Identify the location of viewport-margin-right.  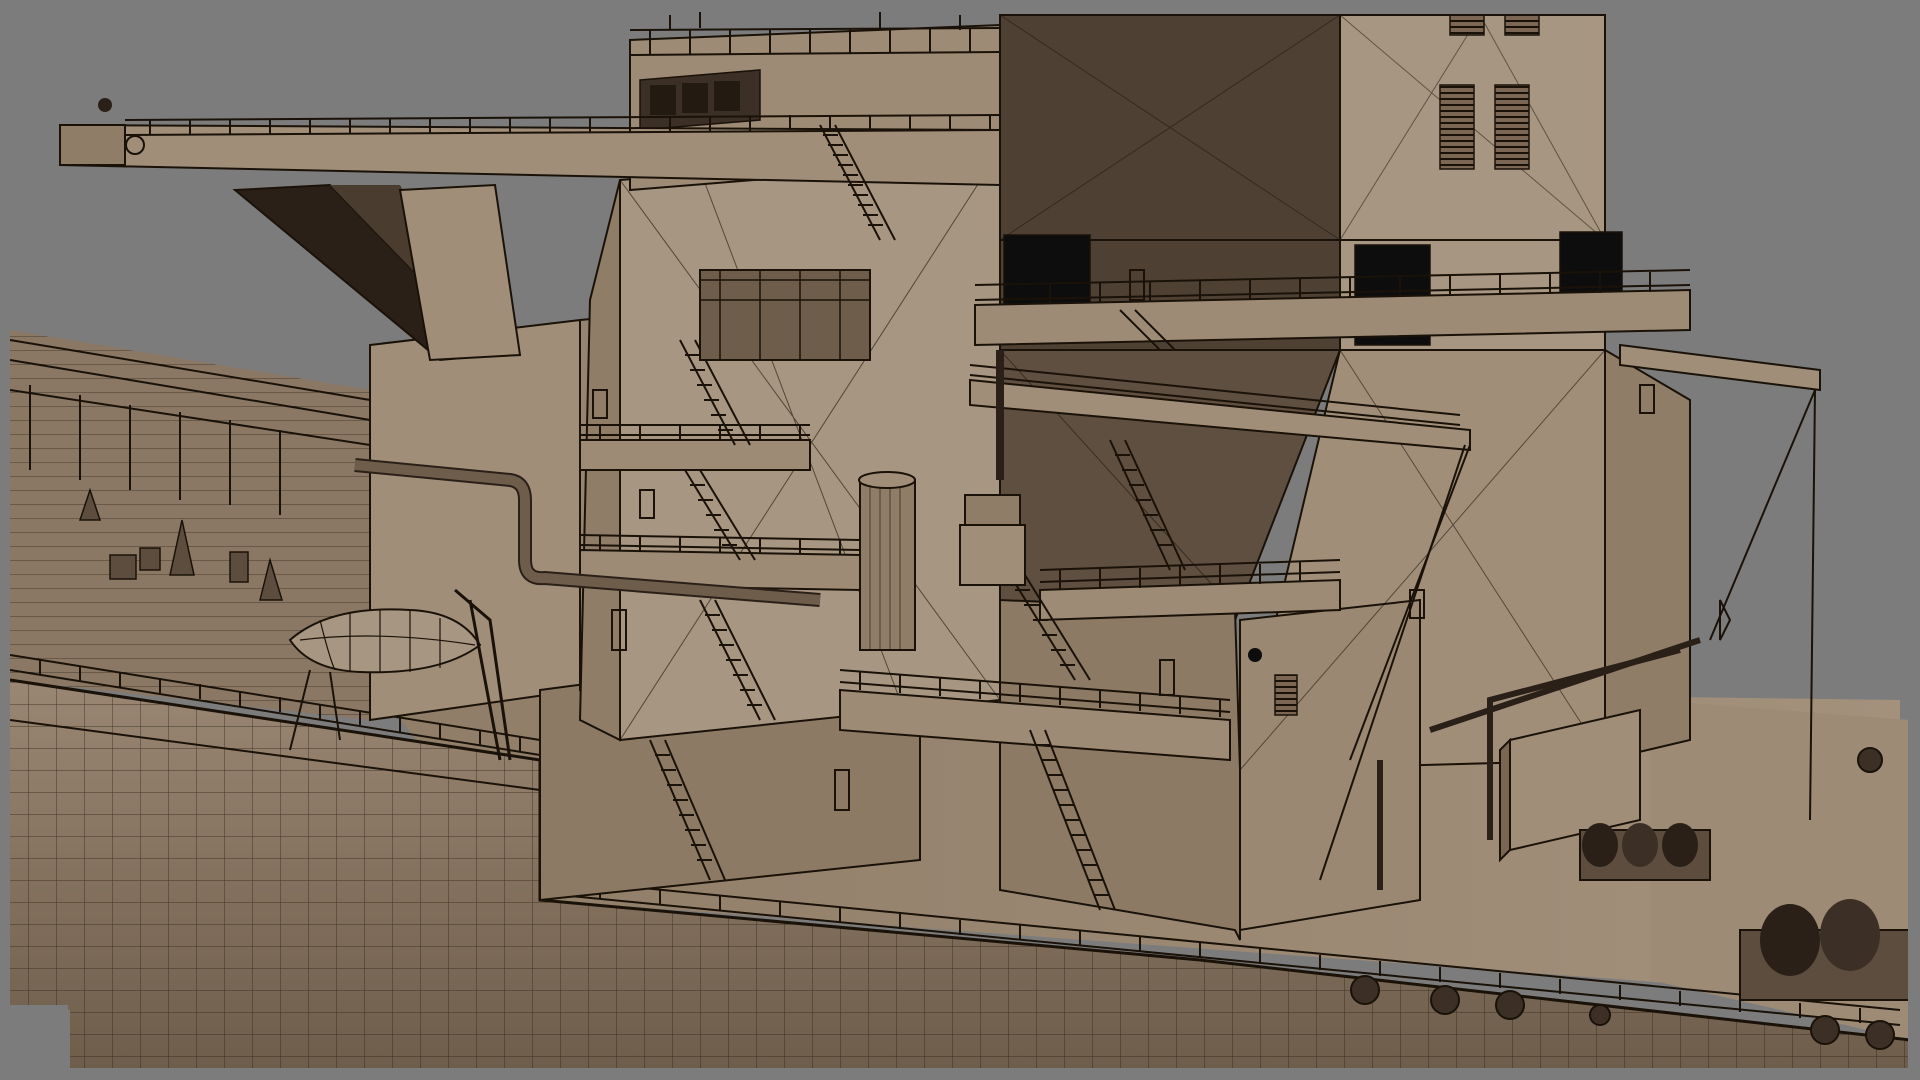
(1914, 540).